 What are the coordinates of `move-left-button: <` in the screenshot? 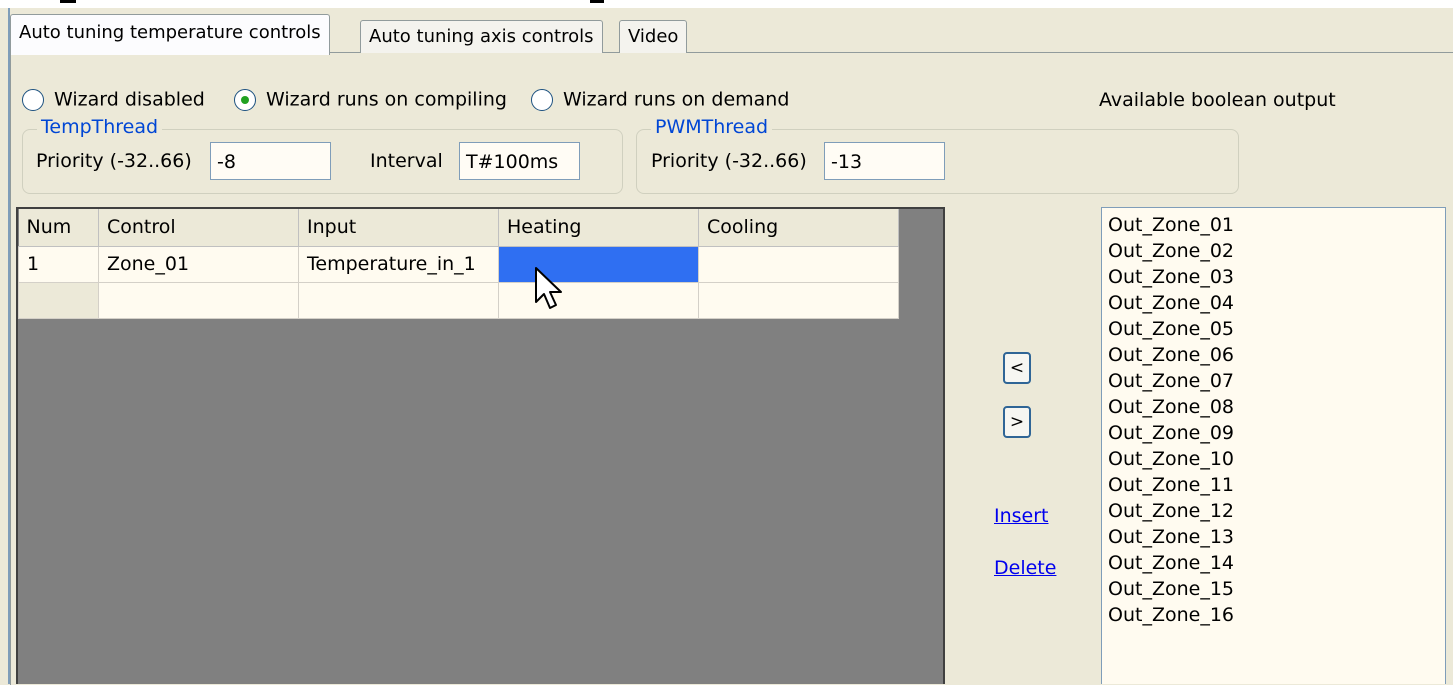 It's located at (1017, 368).